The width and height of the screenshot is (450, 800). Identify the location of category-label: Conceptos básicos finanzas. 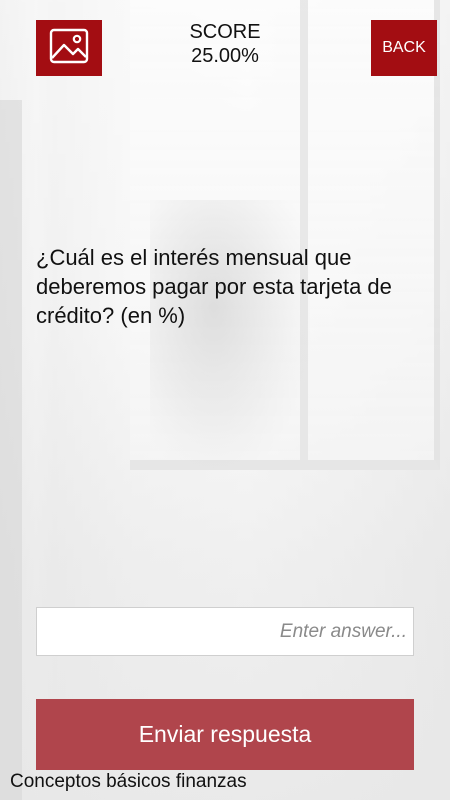
(128, 781).